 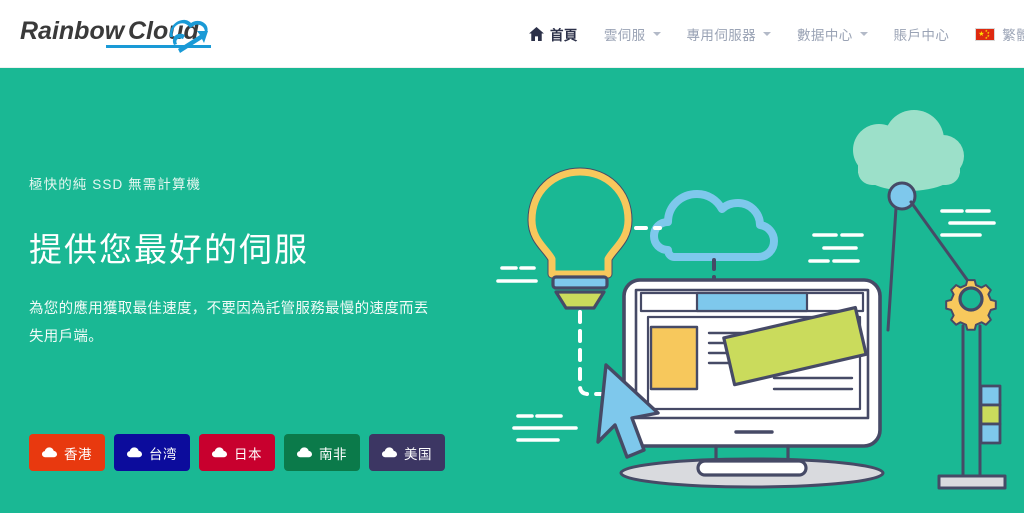 I want to click on hero-eyebrow: 極快的純 SSD 無需計算機, so click(x=115, y=184).